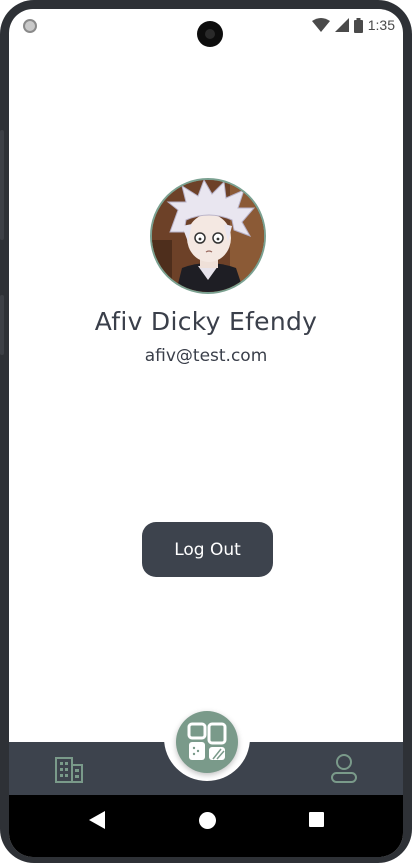 This screenshot has height=863, width=412. I want to click on anime-character-avatar-icon, so click(208, 236).